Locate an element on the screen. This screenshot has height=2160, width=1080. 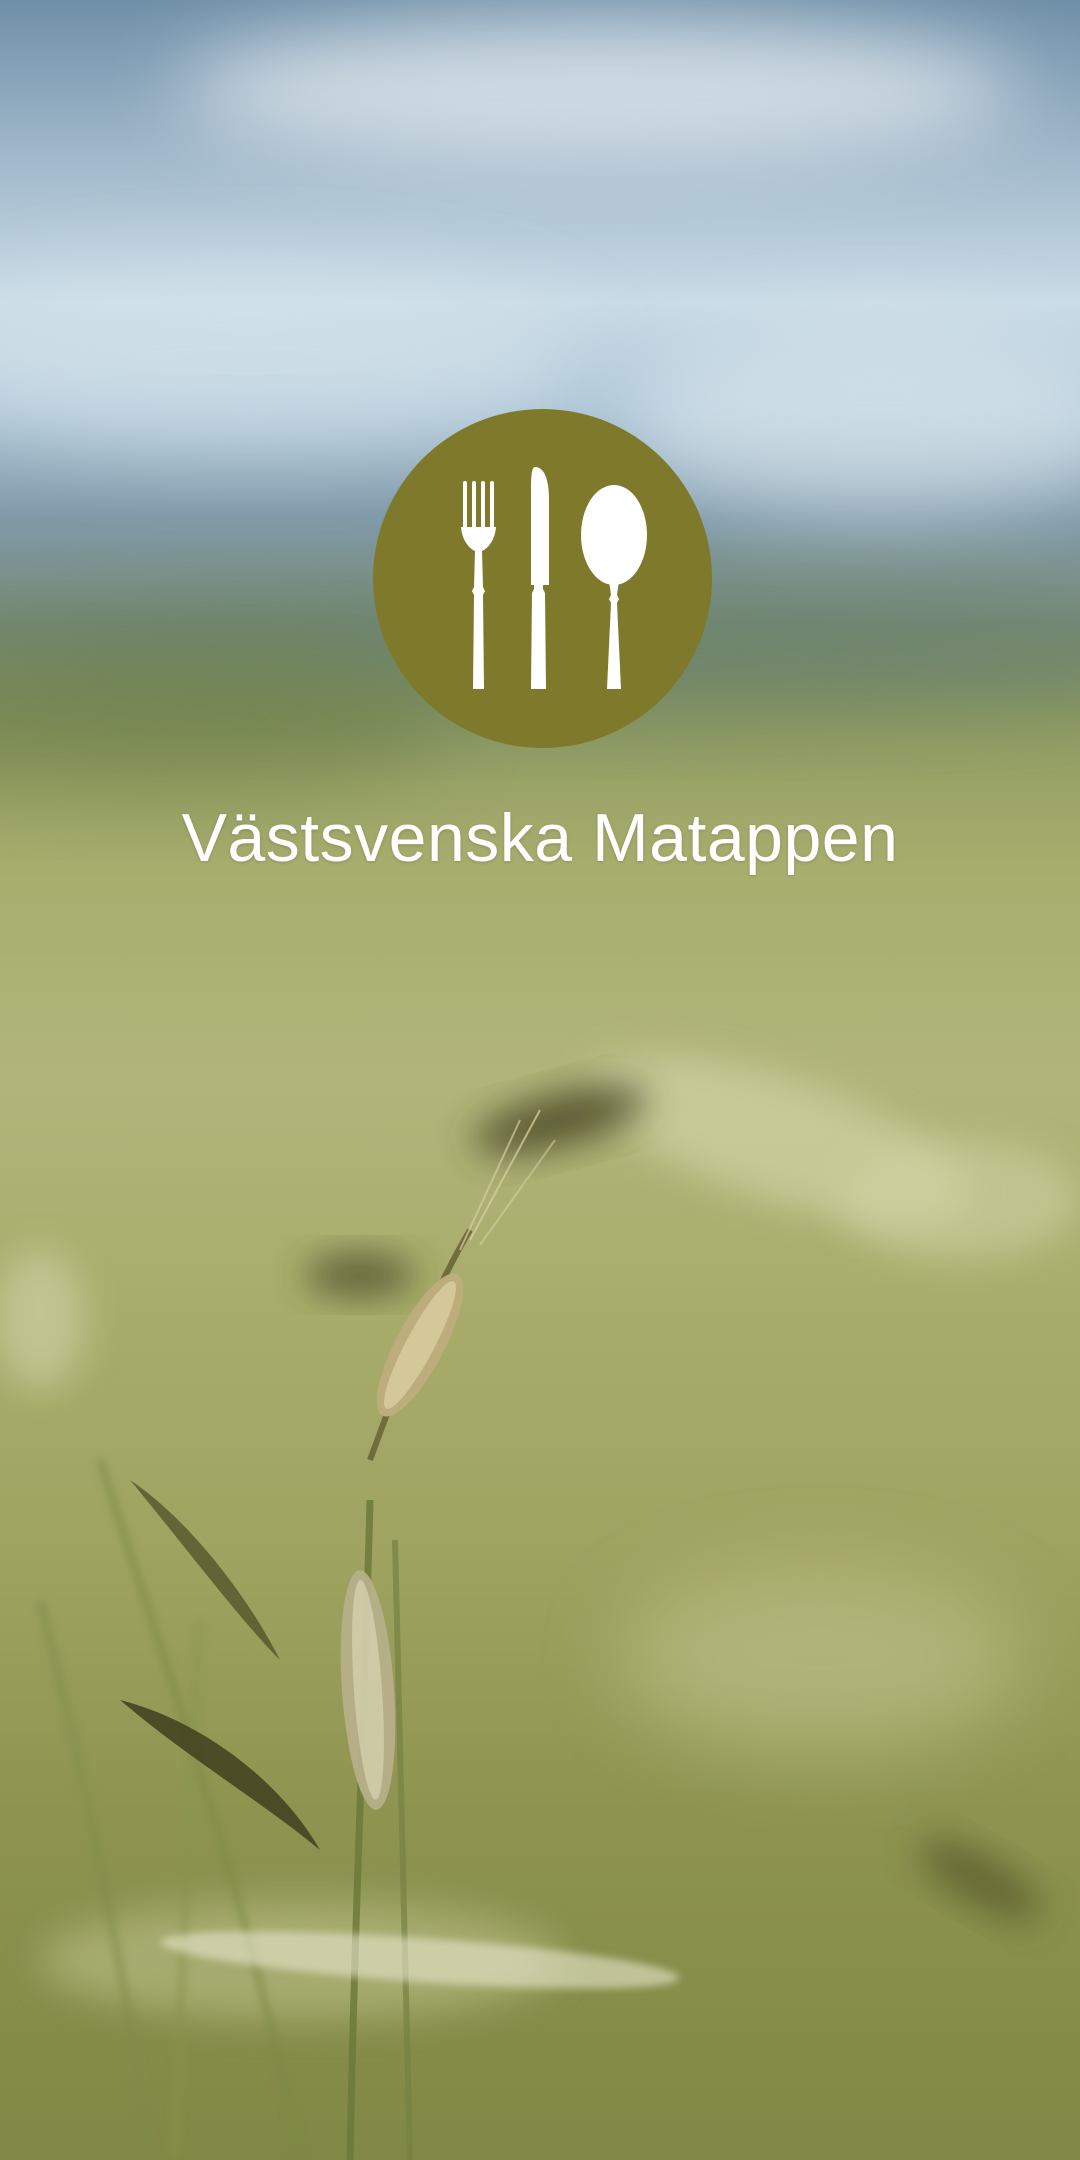
app-title: Västsvenska Matappen is located at coordinates (540, 838).